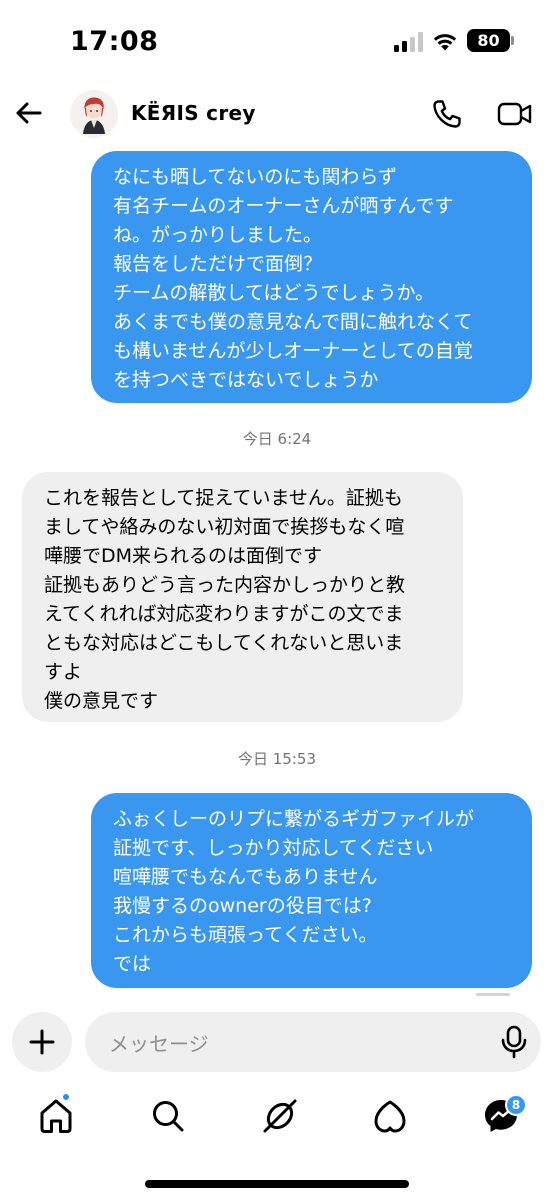 This screenshot has width=554, height=1200. What do you see at coordinates (224, 527) in the screenshot?
I see `message-line: ましてや絡みのない初対面で挨拶もなく喧` at bounding box center [224, 527].